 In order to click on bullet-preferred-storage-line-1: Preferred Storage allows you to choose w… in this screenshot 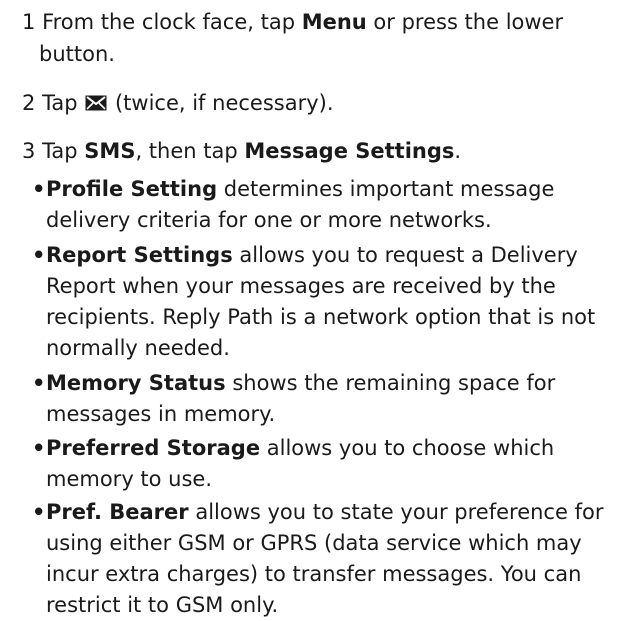, I will do `click(337, 448)`.